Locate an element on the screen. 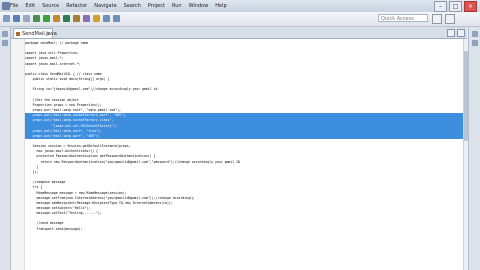  minimize-button: – is located at coordinates (440, 6).